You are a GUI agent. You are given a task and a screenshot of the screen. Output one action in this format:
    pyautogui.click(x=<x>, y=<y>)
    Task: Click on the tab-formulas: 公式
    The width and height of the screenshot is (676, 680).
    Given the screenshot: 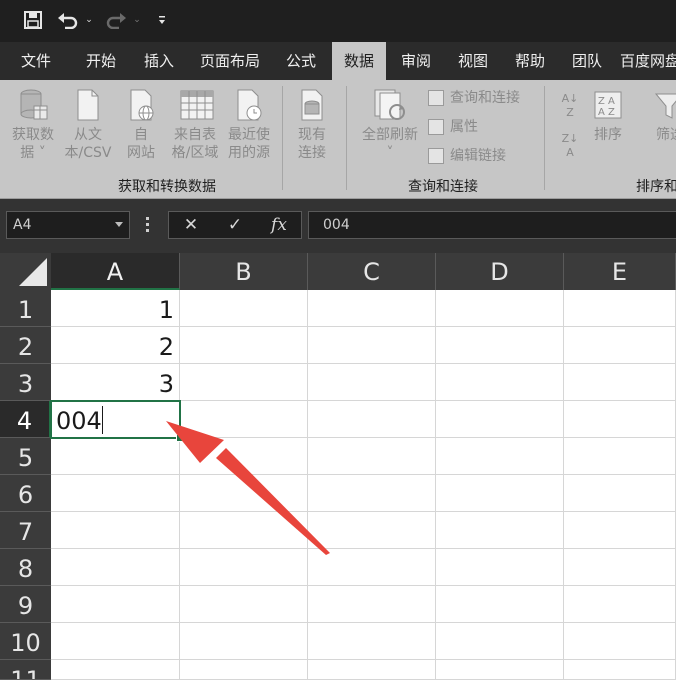 What is the action you would take?
    pyautogui.click(x=301, y=61)
    